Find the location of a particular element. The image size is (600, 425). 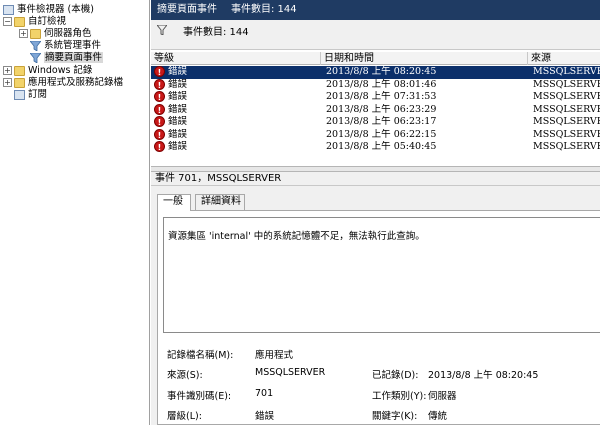

level-label: 層級(L): is located at coordinates (184, 416).